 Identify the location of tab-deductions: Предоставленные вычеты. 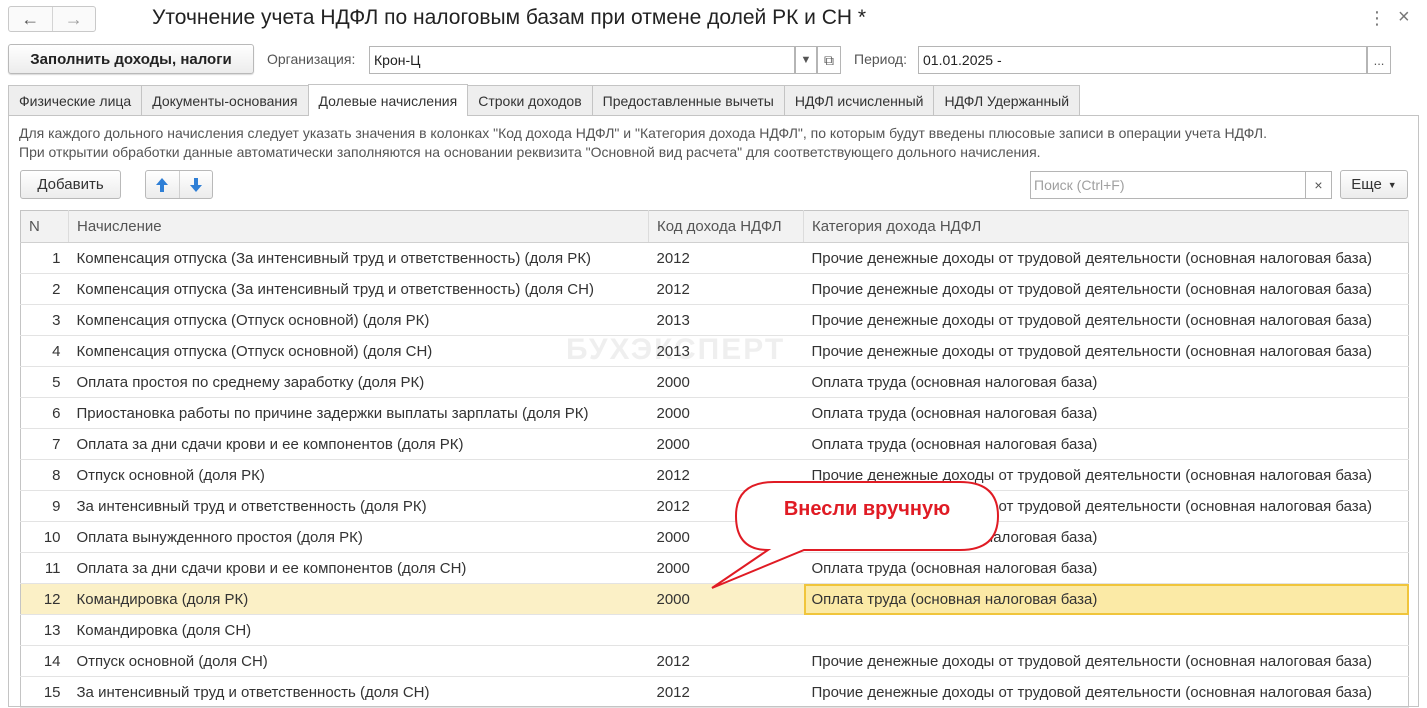
(688, 100).